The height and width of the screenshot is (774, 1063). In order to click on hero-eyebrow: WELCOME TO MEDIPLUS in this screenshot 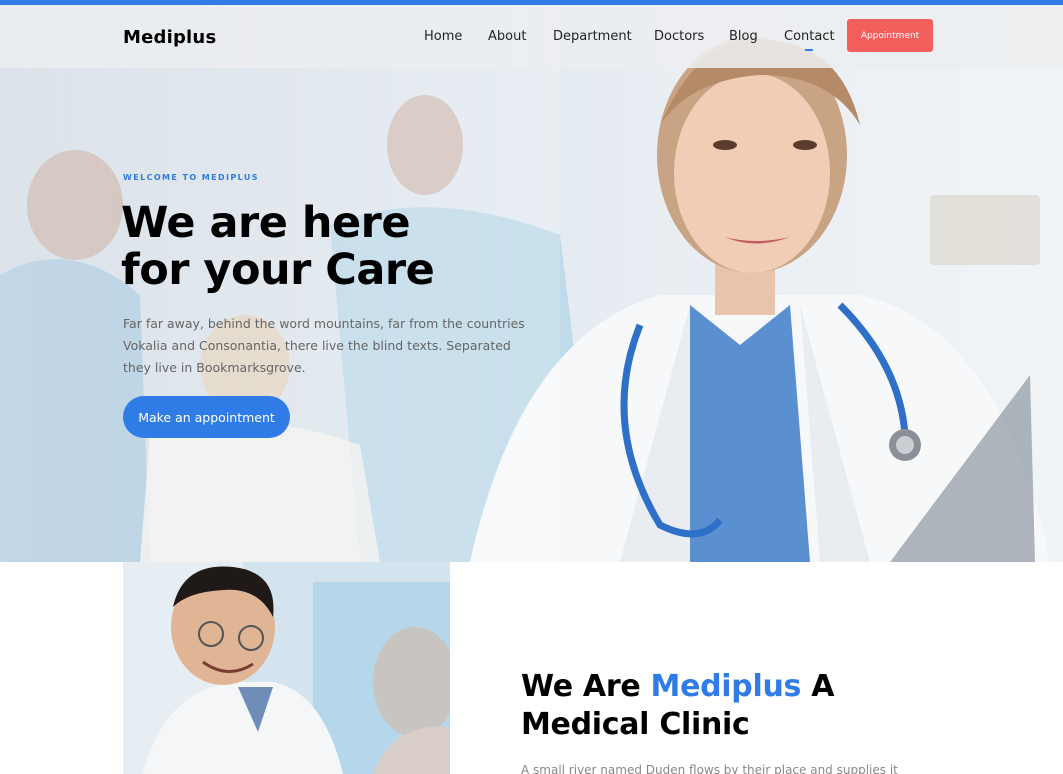, I will do `click(191, 177)`.